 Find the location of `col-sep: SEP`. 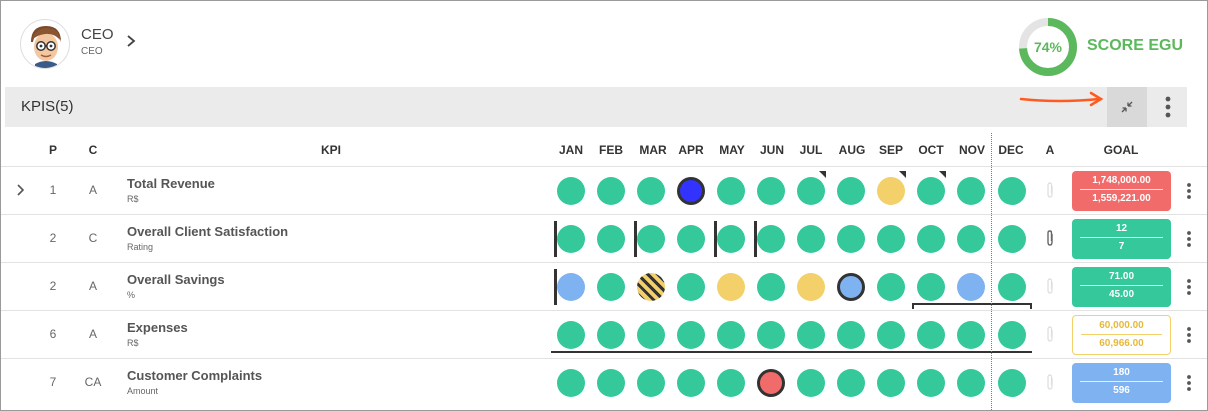

col-sep: SEP is located at coordinates (890, 150).